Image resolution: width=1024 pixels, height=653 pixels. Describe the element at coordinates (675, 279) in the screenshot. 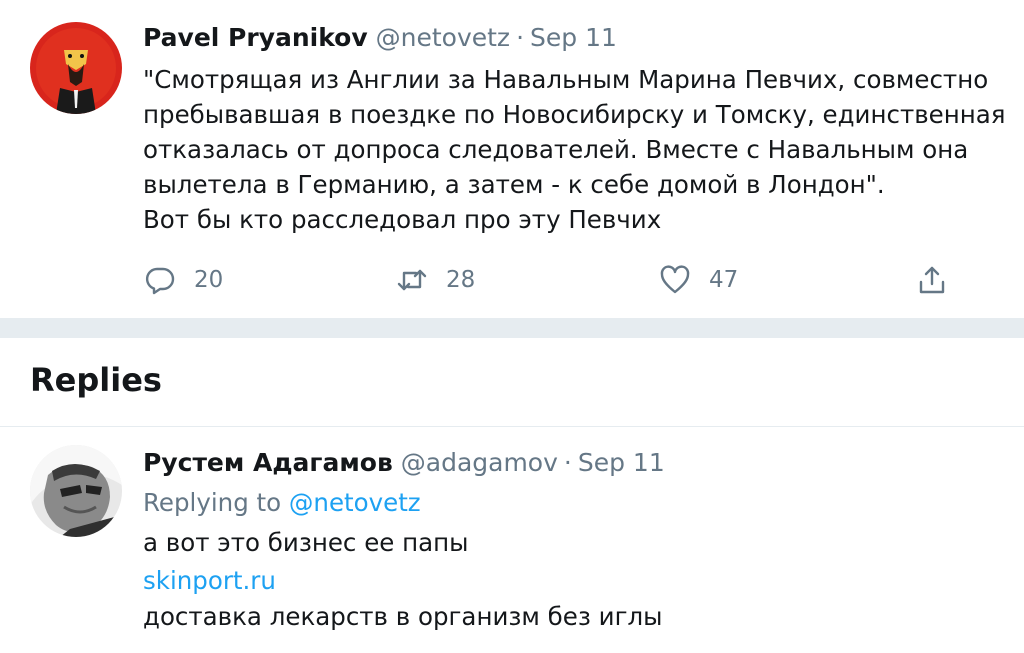

I see `heart-icon` at that location.